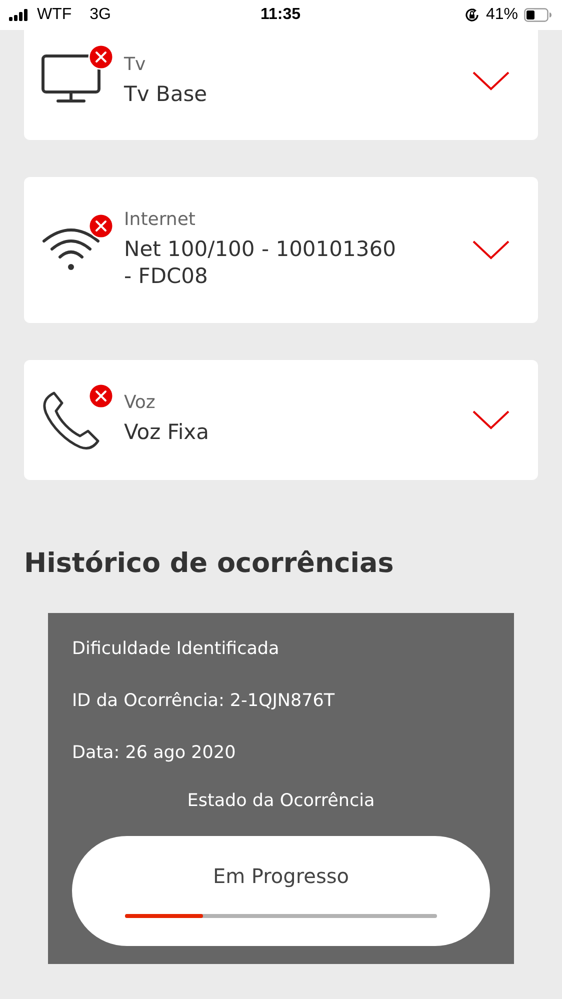 Image resolution: width=562 pixels, height=999 pixels. I want to click on carrier-name: WTF, so click(54, 15).